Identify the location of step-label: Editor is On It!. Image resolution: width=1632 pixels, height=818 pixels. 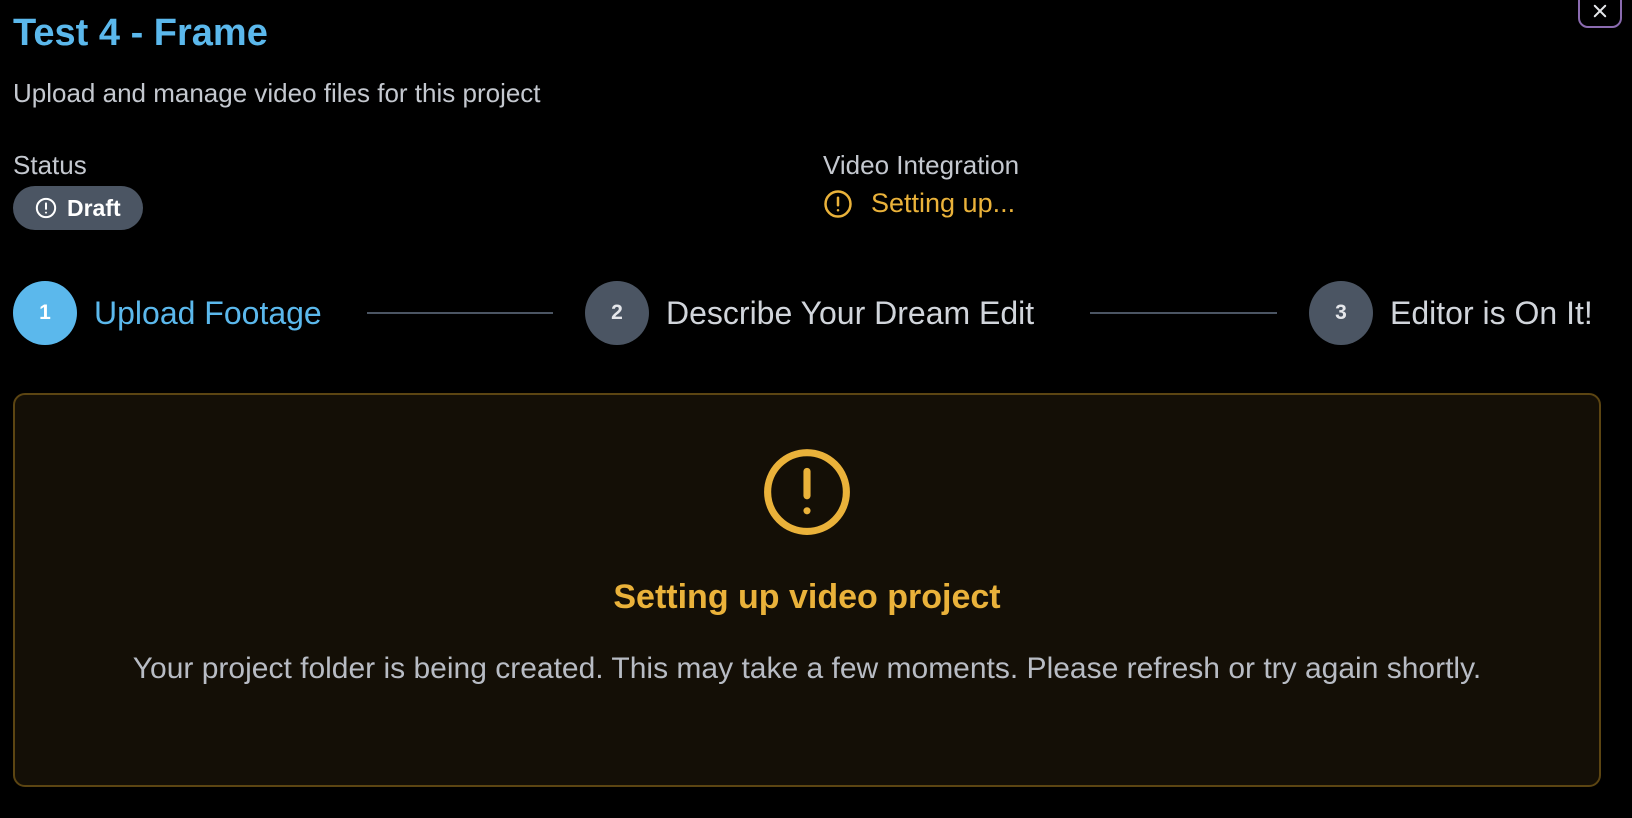
(1491, 312).